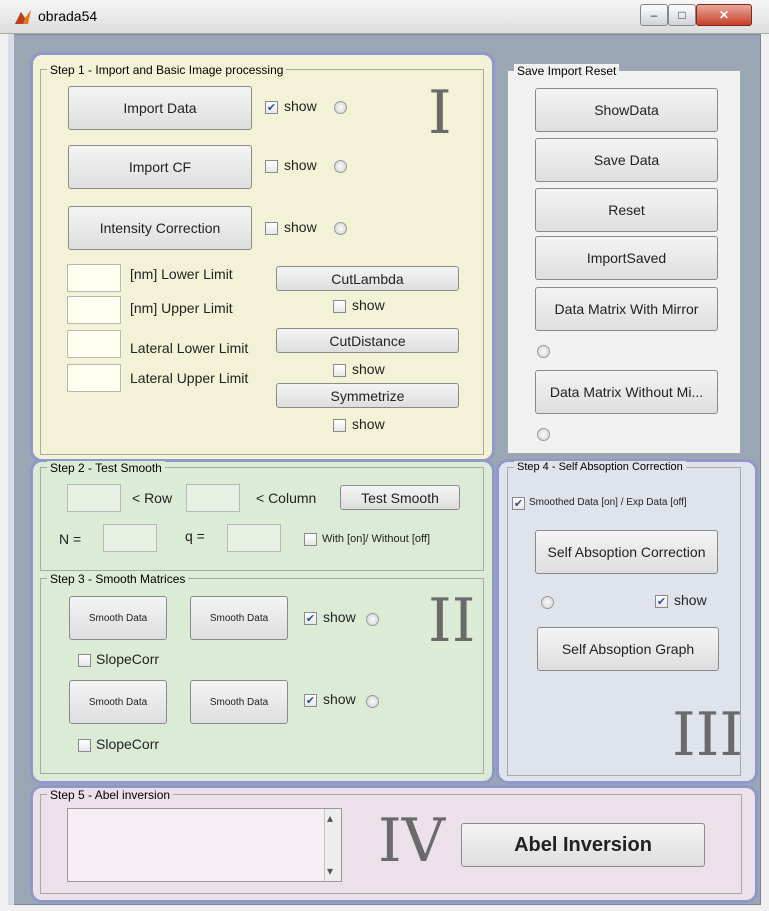 This screenshot has width=769, height=911. I want to click on step4-roman-numeral: III, so click(708, 735).